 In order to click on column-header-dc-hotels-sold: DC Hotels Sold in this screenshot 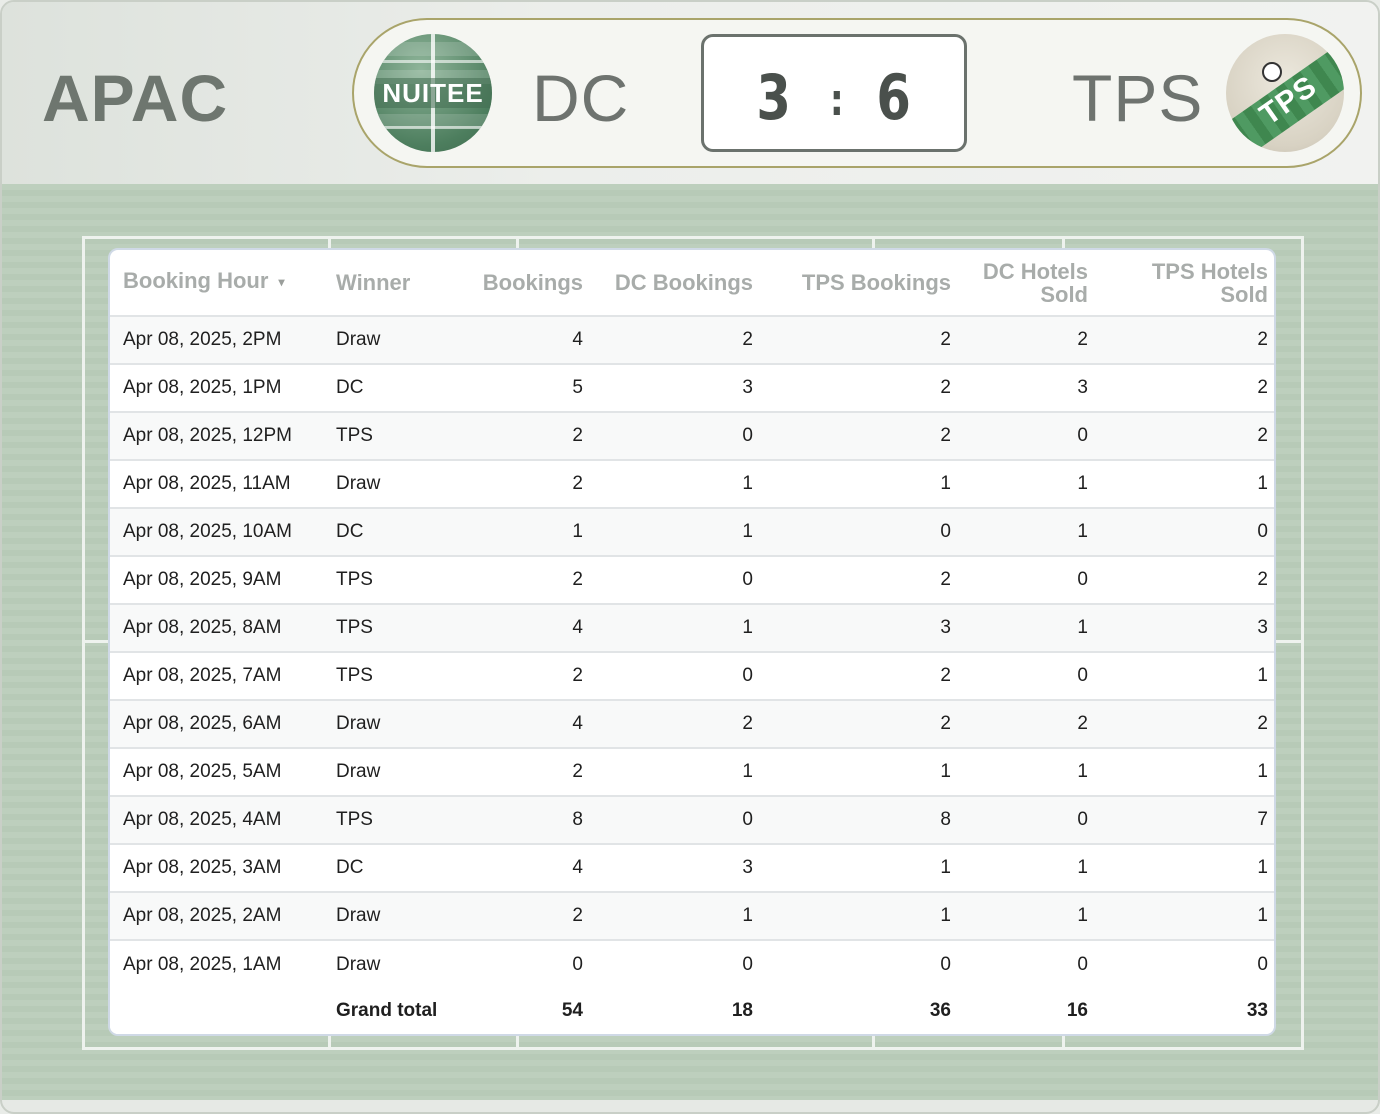, I will do `click(1029, 283)`.